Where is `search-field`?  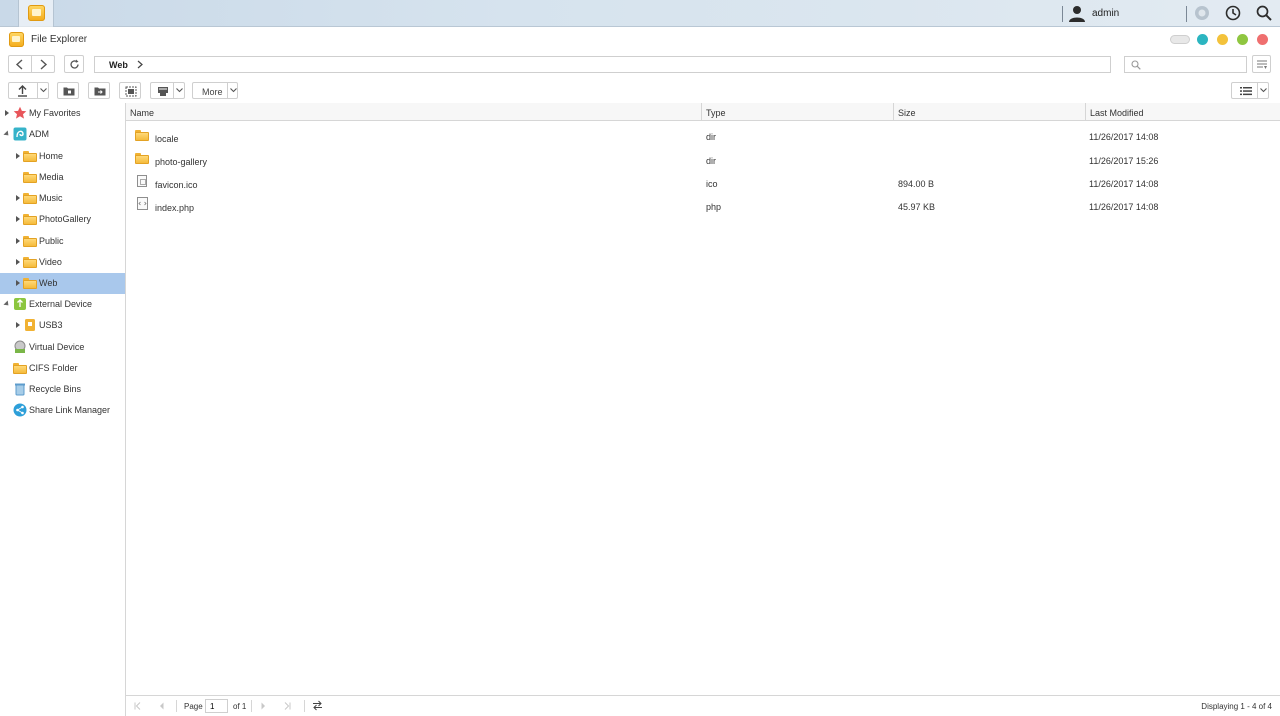 search-field is located at coordinates (1185, 64).